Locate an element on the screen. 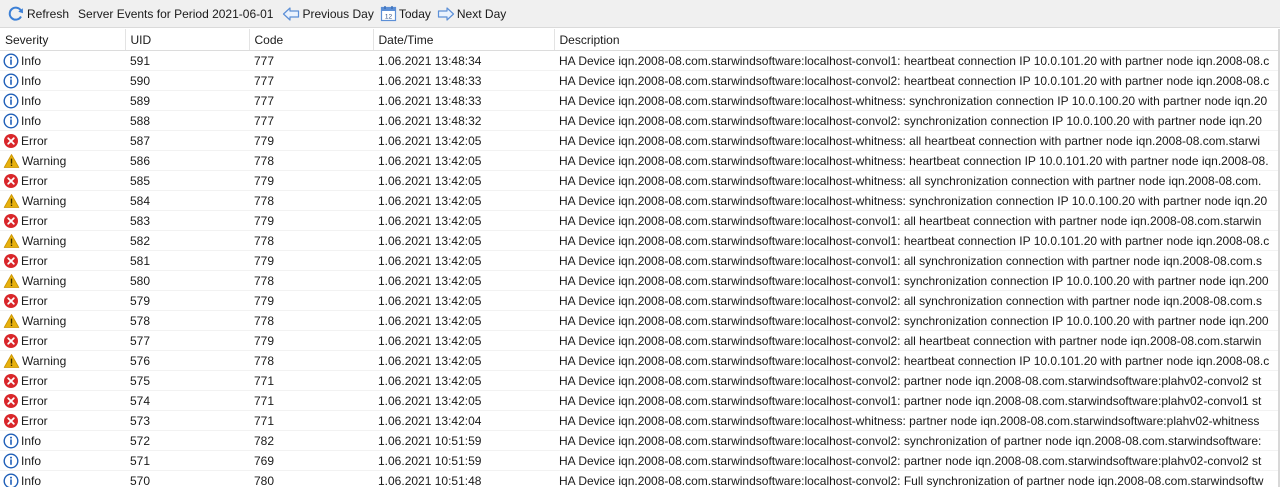  uid-cell: 576 is located at coordinates (187, 360).